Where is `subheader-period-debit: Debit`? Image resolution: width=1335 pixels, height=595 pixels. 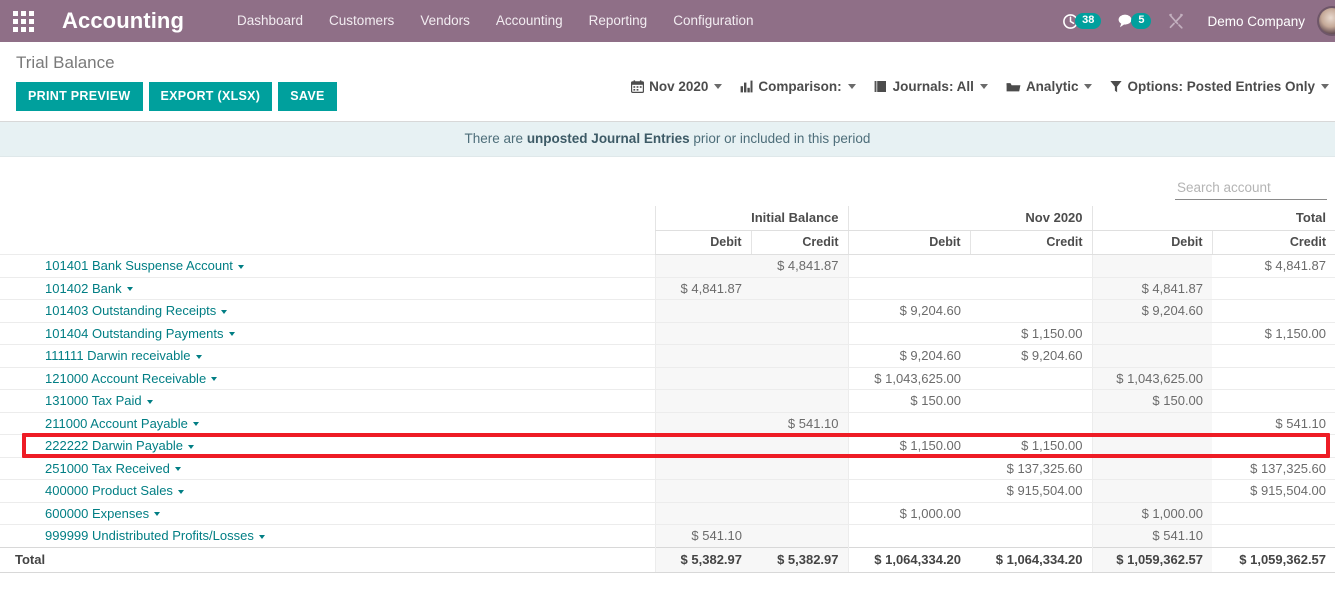 subheader-period-debit: Debit is located at coordinates (909, 242).